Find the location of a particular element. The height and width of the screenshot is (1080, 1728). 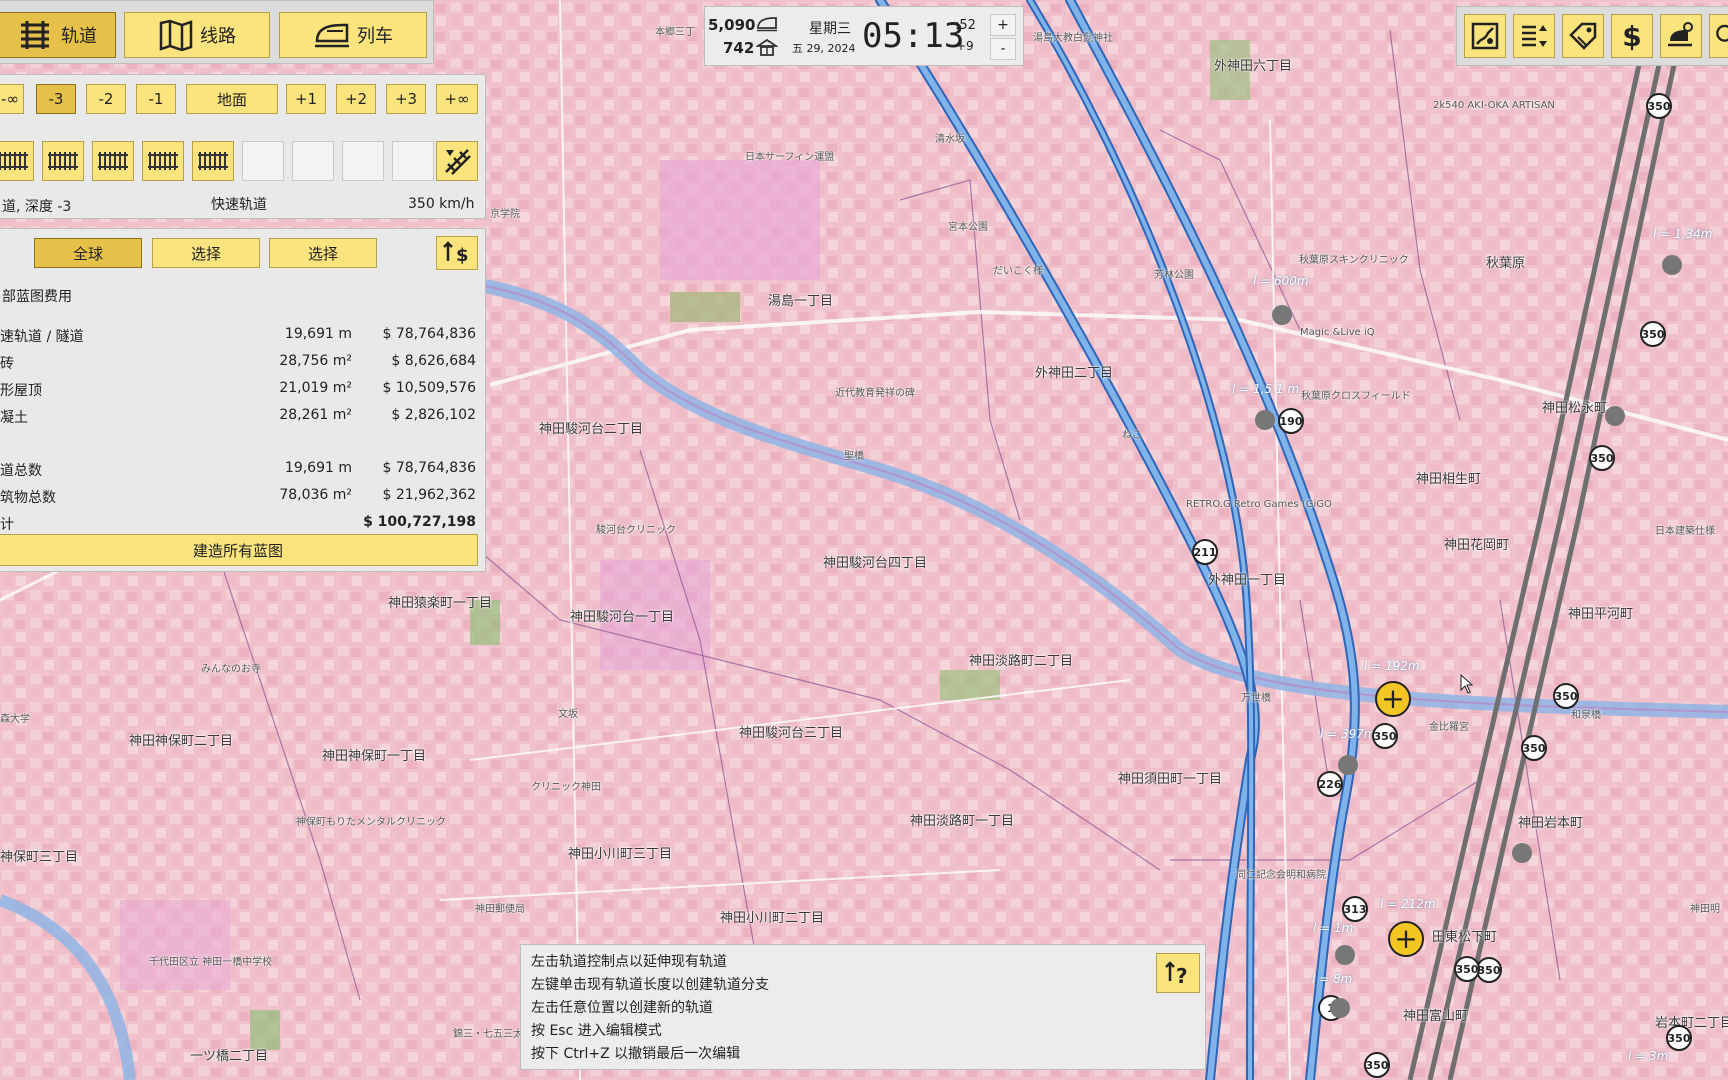

map-label: 湯島大教白髭神社 is located at coordinates (1073, 38).